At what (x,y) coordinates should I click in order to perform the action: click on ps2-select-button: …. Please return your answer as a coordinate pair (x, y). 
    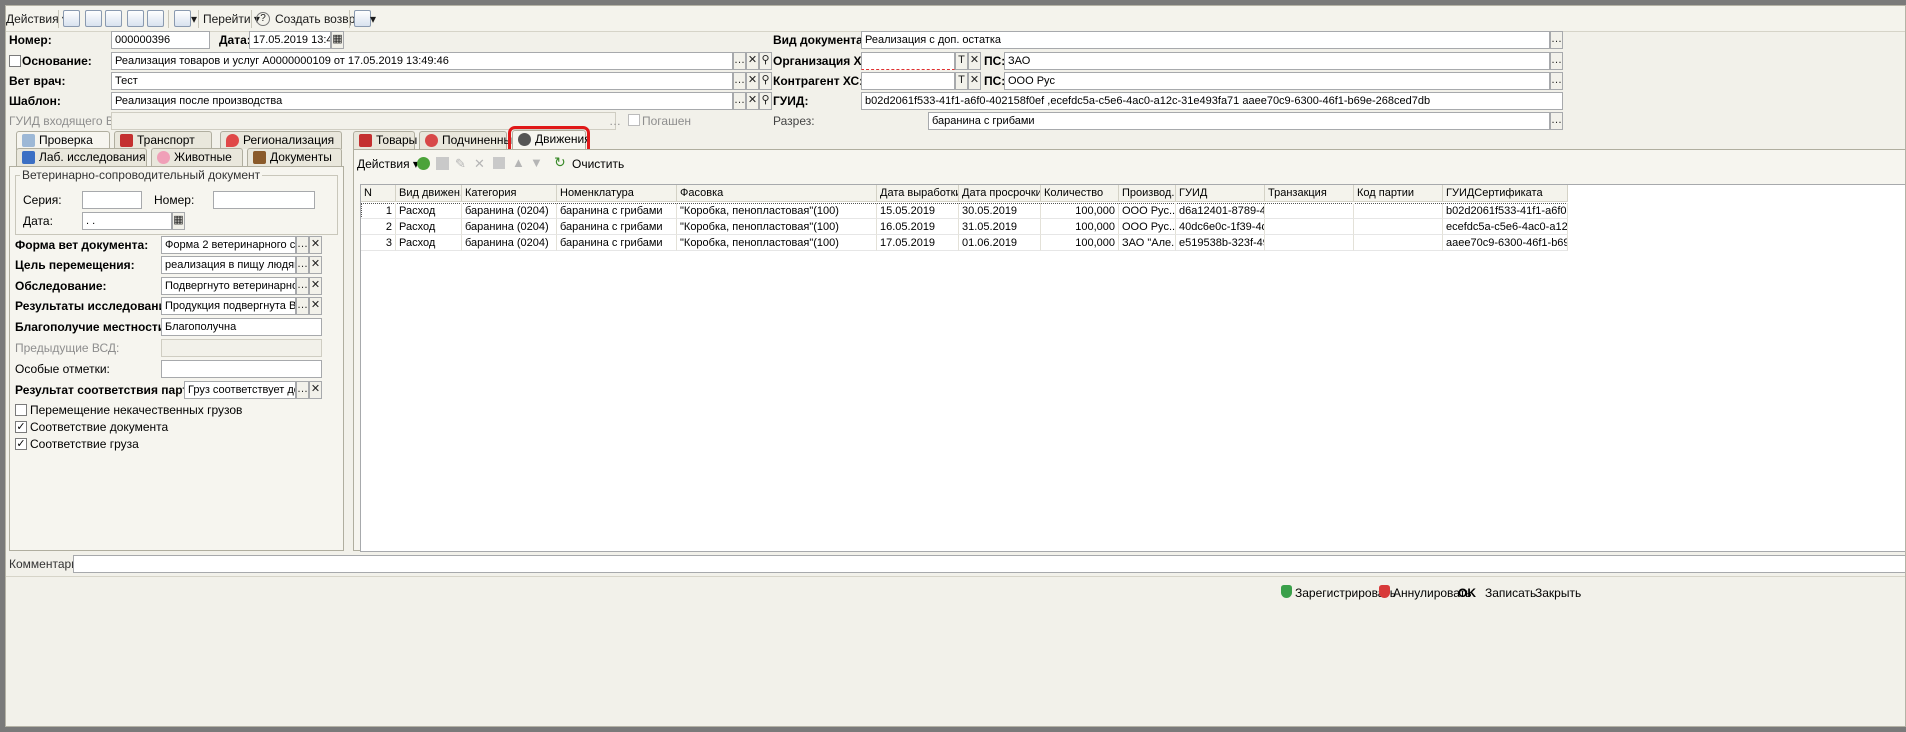
    Looking at the image, I should click on (1556, 81).